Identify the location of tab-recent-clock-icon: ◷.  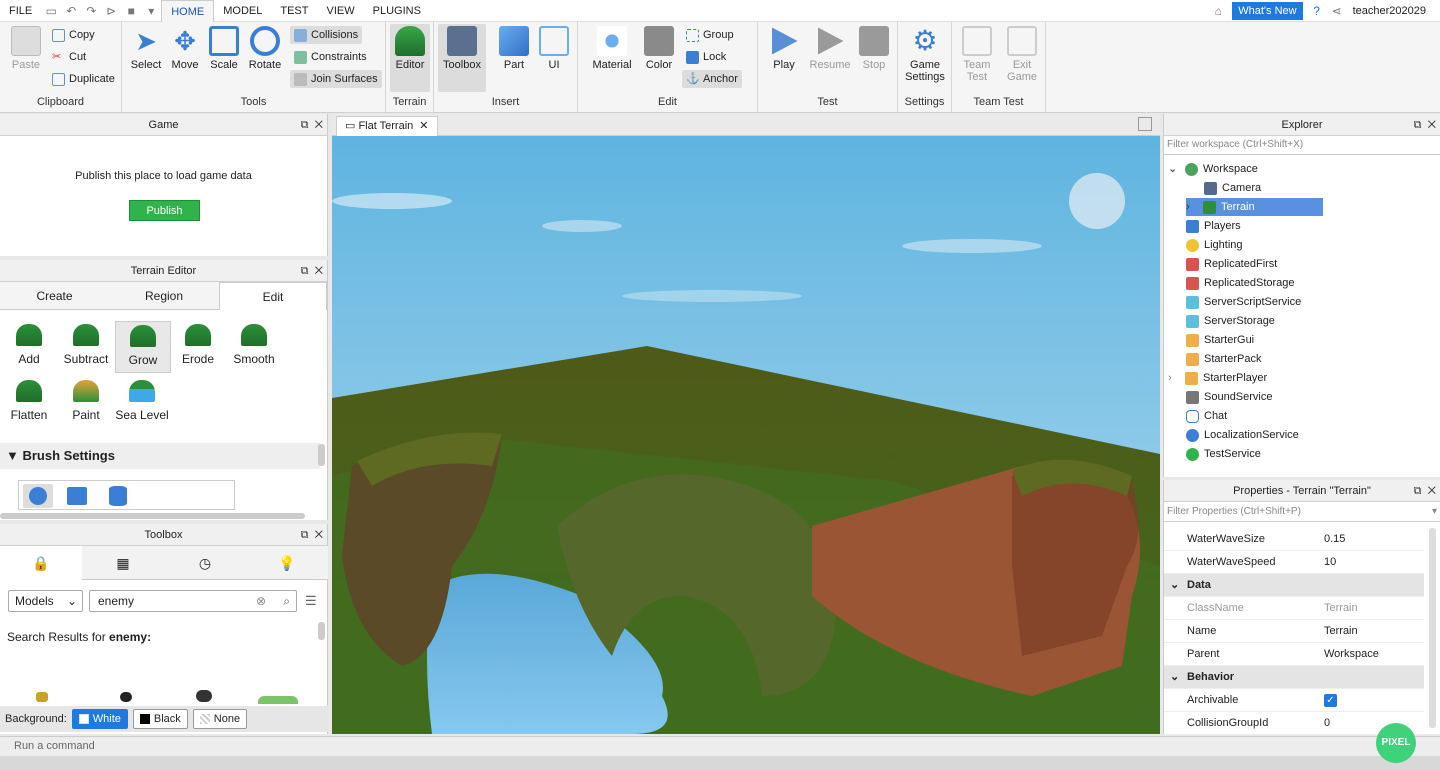
(205, 563).